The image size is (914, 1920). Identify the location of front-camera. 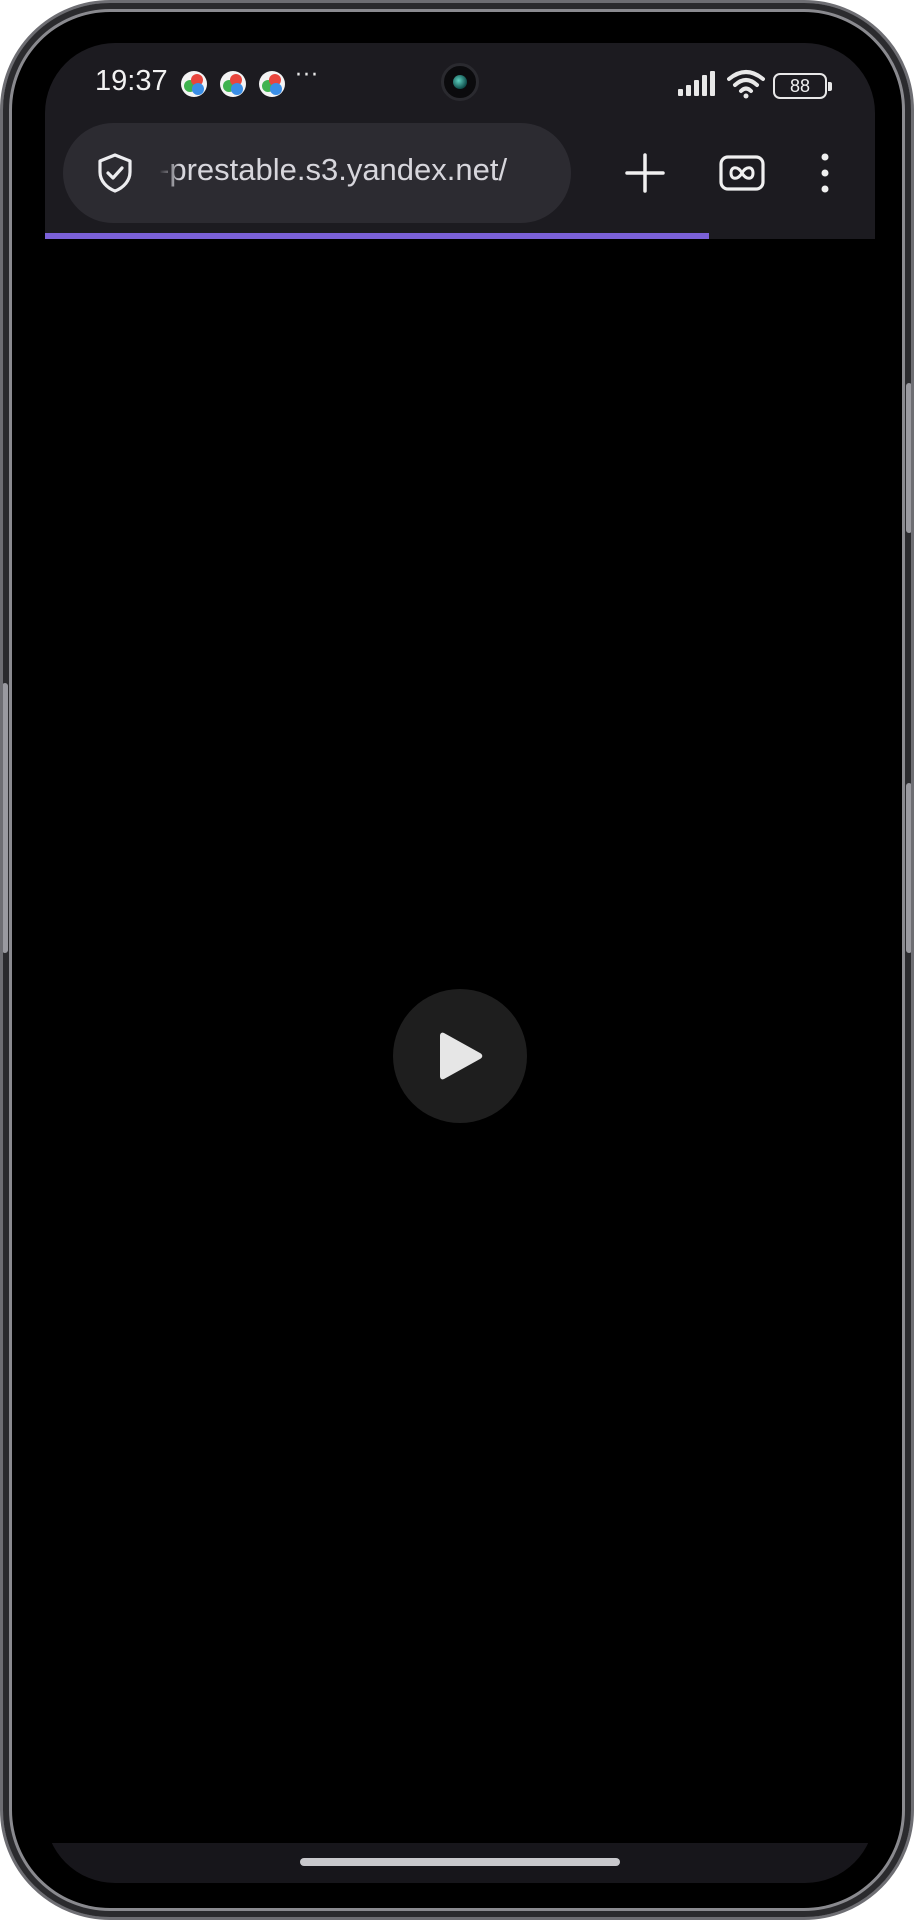
(460, 82).